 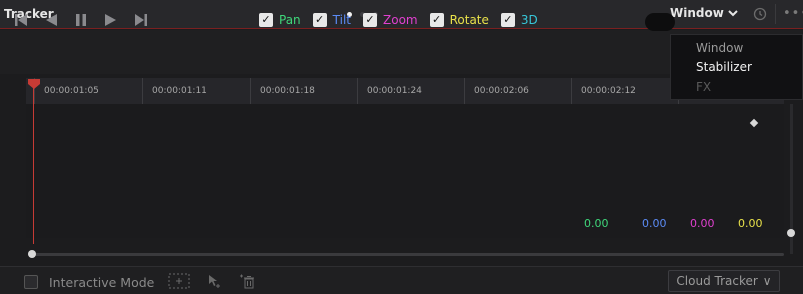 I want to click on track-tilt-checkbox: ✓, so click(x=319, y=20).